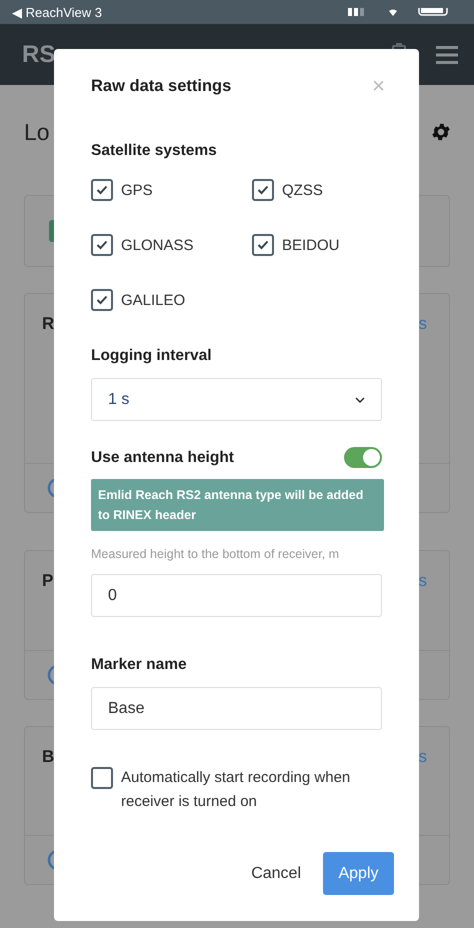 This screenshot has width=474, height=928. I want to click on back-link: ◀ ReachView 3, so click(57, 12).